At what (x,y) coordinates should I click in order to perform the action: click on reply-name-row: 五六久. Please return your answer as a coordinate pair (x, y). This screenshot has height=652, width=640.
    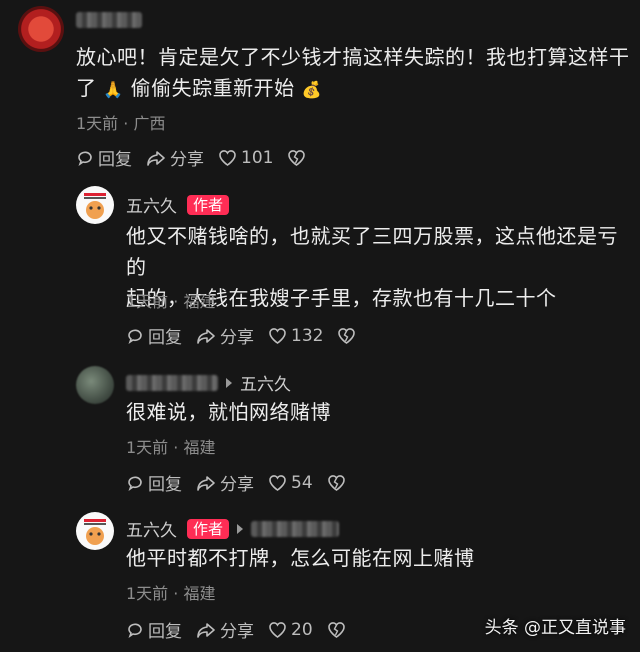
    Looking at the image, I should click on (208, 382).